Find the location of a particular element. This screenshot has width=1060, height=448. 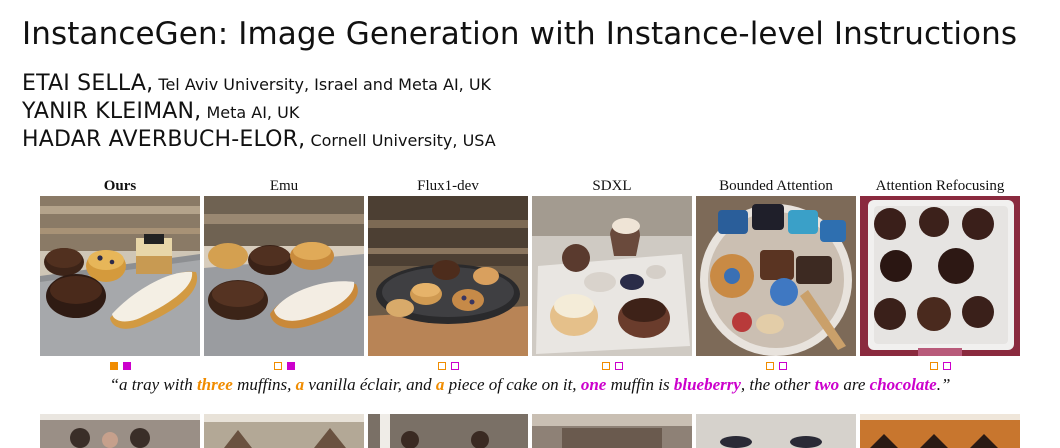

author-name: YANIR KLEIMAN, is located at coordinates (112, 111).